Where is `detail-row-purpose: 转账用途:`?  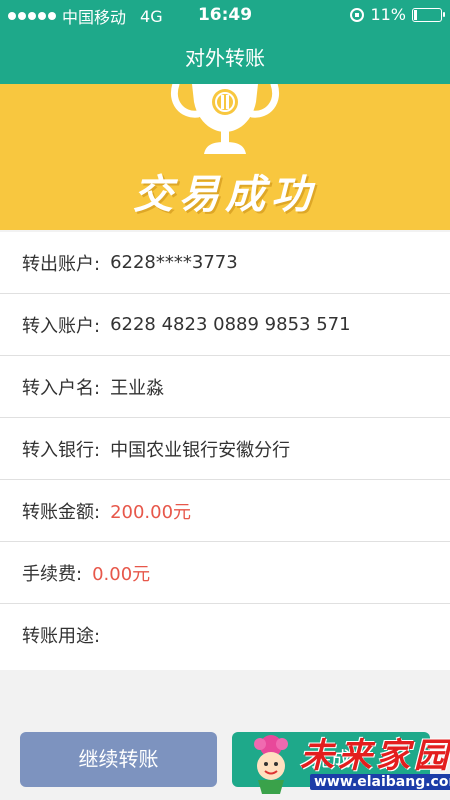
detail-row-purpose: 转账用途: is located at coordinates (225, 635).